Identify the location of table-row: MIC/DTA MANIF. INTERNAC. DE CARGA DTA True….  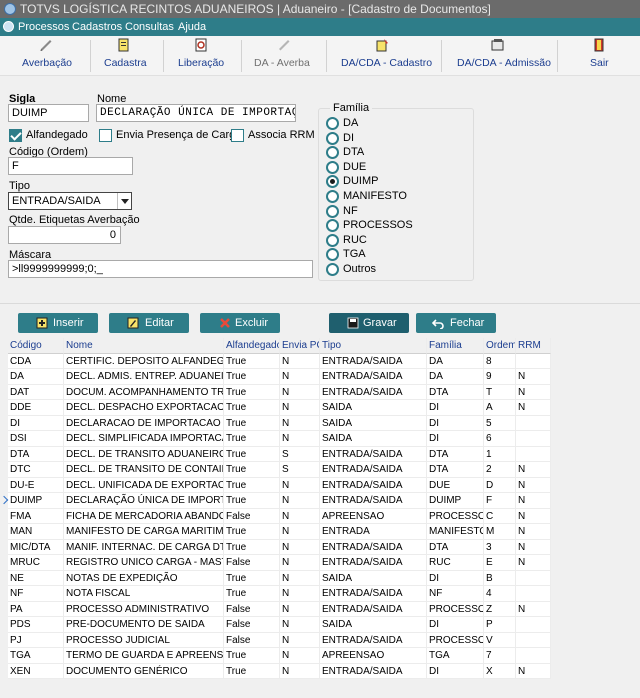
(324, 547).